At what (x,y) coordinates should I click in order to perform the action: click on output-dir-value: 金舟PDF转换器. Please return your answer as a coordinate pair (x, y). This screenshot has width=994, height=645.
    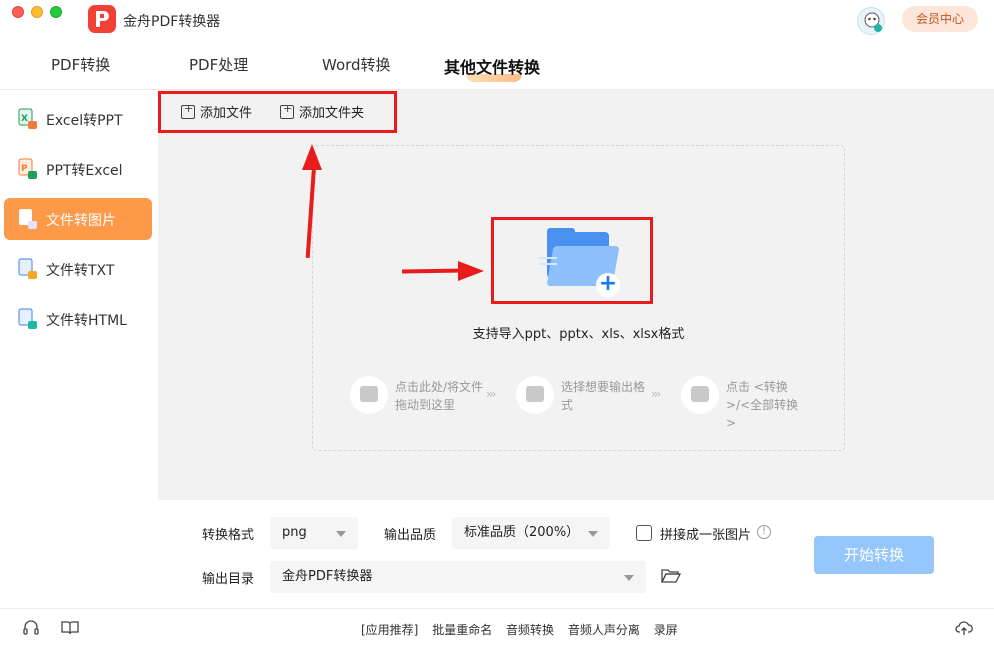
    Looking at the image, I should click on (327, 576).